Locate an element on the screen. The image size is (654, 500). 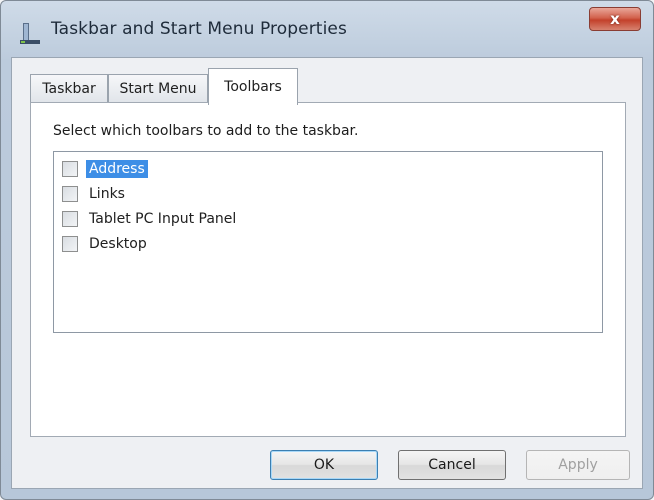
desktop-checkbox is located at coordinates (70, 244).